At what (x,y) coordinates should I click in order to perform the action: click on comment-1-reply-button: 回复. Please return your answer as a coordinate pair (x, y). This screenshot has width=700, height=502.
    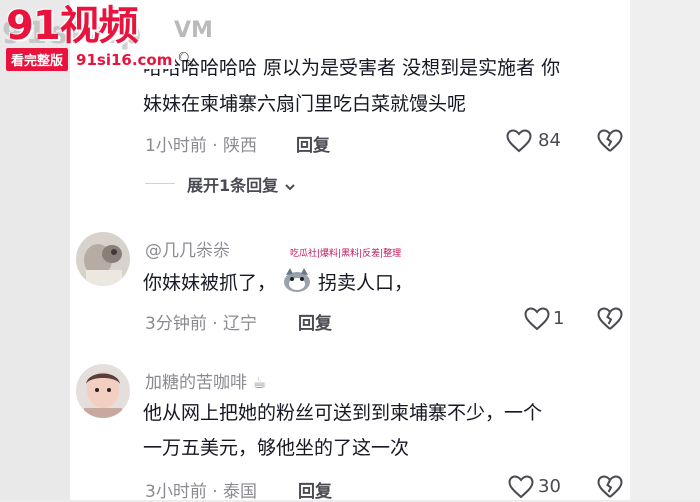
    Looking at the image, I should click on (313, 143).